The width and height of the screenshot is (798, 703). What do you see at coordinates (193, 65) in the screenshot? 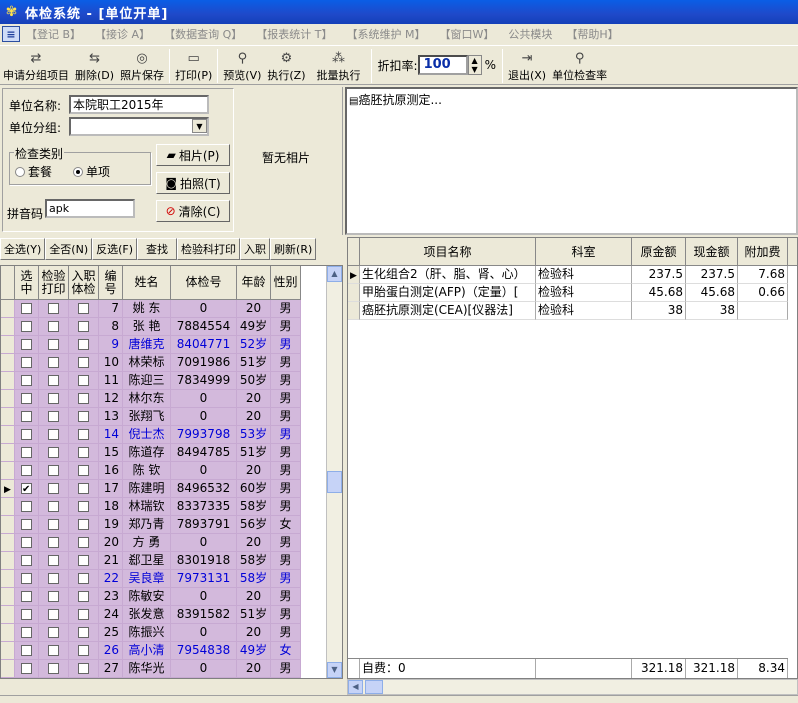
I see `print-button: ▭ 打印(P)` at bounding box center [193, 65].